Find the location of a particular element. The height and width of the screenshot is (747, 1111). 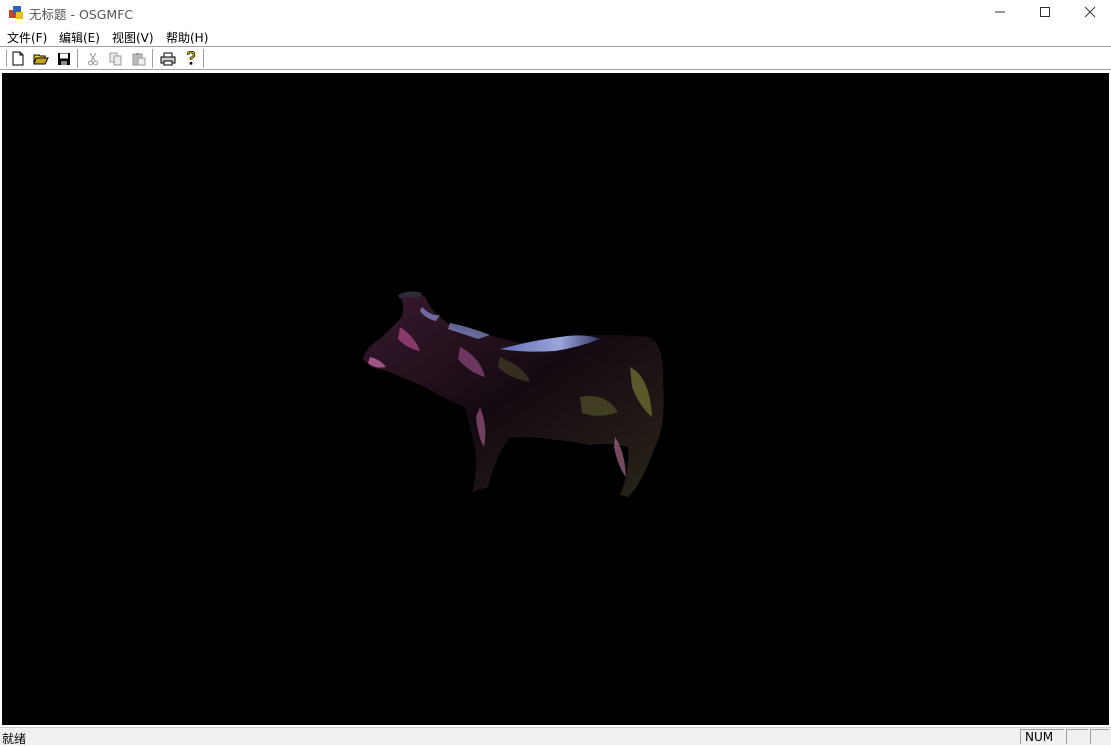

new-file-icon is located at coordinates (18, 58).